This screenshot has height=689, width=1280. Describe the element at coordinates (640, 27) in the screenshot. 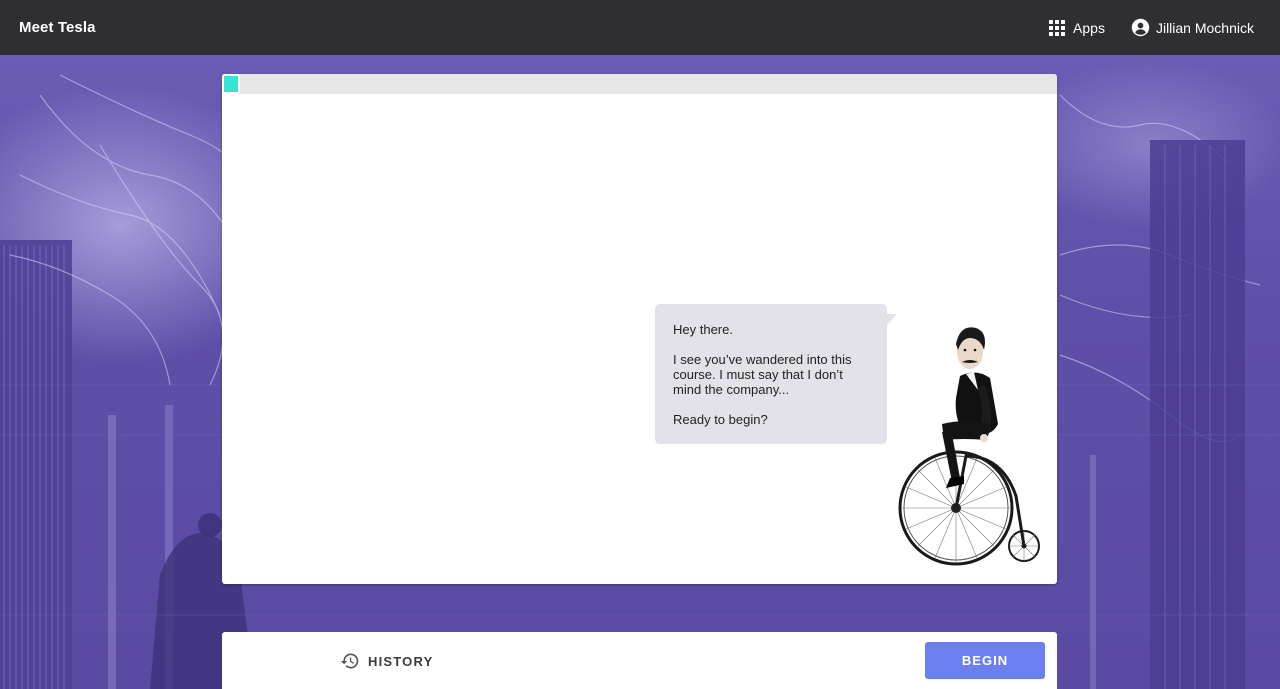

I see `top-app-bar: Meet Tesla Apps Jillian Mochnick` at that location.